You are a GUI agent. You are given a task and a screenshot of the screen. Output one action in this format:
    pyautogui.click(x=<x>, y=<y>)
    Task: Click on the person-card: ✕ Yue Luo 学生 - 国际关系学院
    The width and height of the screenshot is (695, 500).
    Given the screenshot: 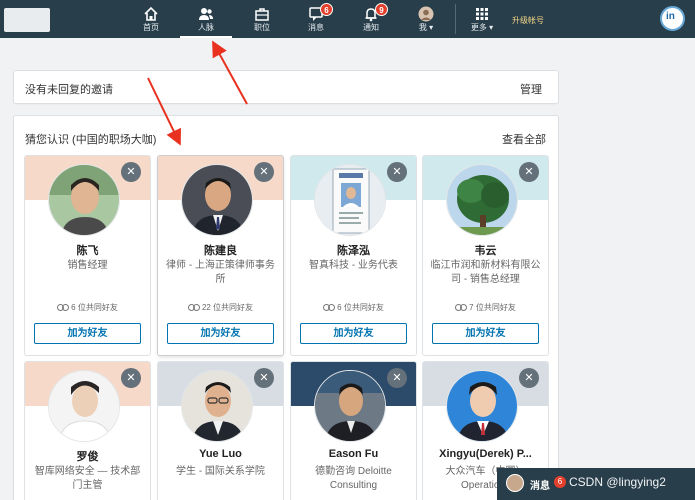 What is the action you would take?
    pyautogui.click(x=220, y=431)
    